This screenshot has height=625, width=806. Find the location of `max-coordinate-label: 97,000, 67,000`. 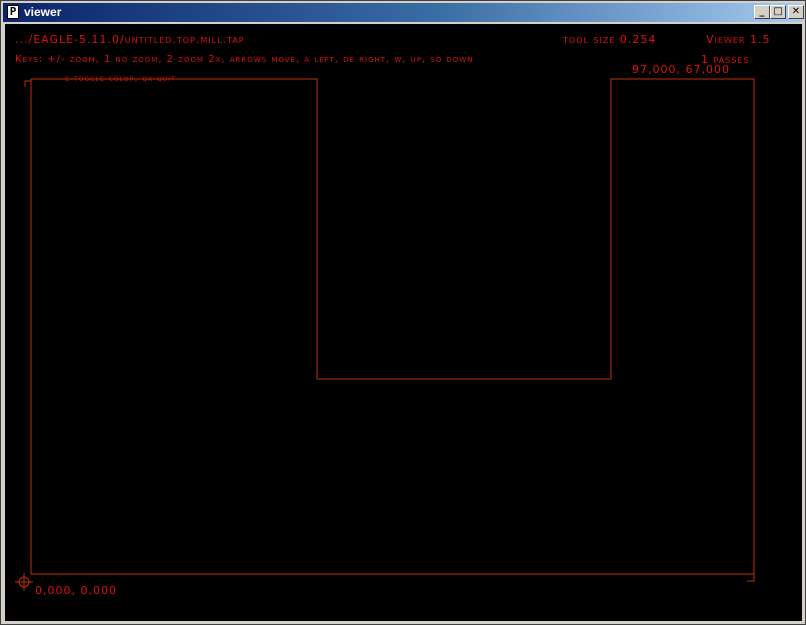

max-coordinate-label: 97,000, 67,000 is located at coordinates (681, 69).